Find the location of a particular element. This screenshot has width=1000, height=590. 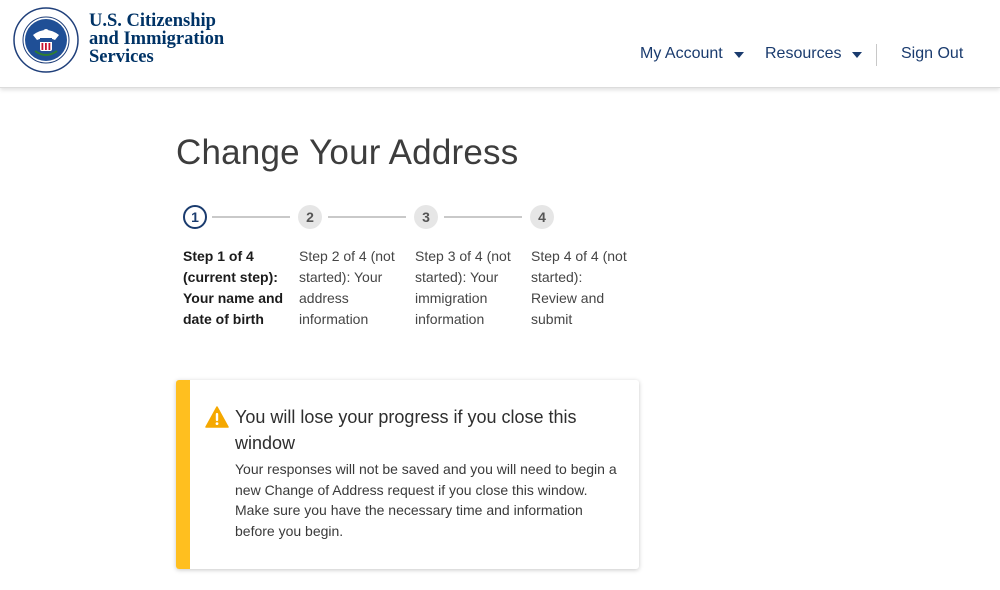

my-account-label: My Account is located at coordinates (681, 53).